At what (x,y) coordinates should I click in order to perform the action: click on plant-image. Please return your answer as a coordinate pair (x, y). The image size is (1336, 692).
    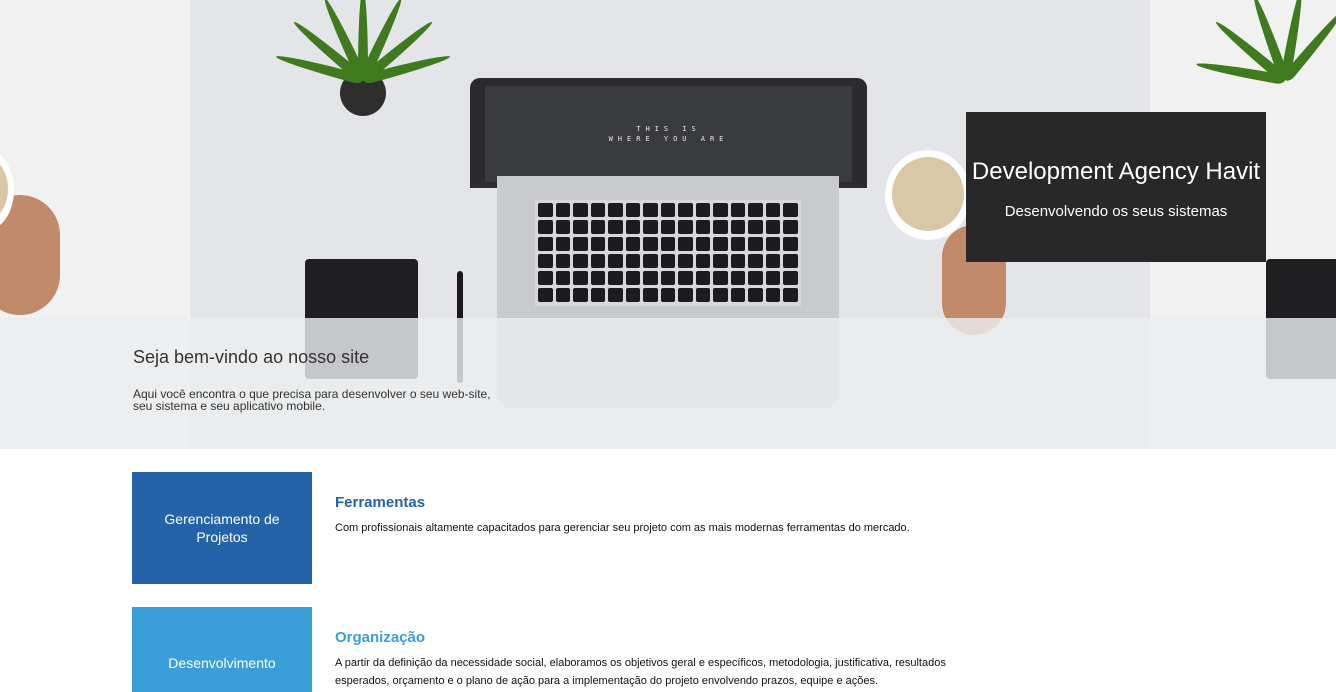
    Looking at the image, I should click on (363, 75).